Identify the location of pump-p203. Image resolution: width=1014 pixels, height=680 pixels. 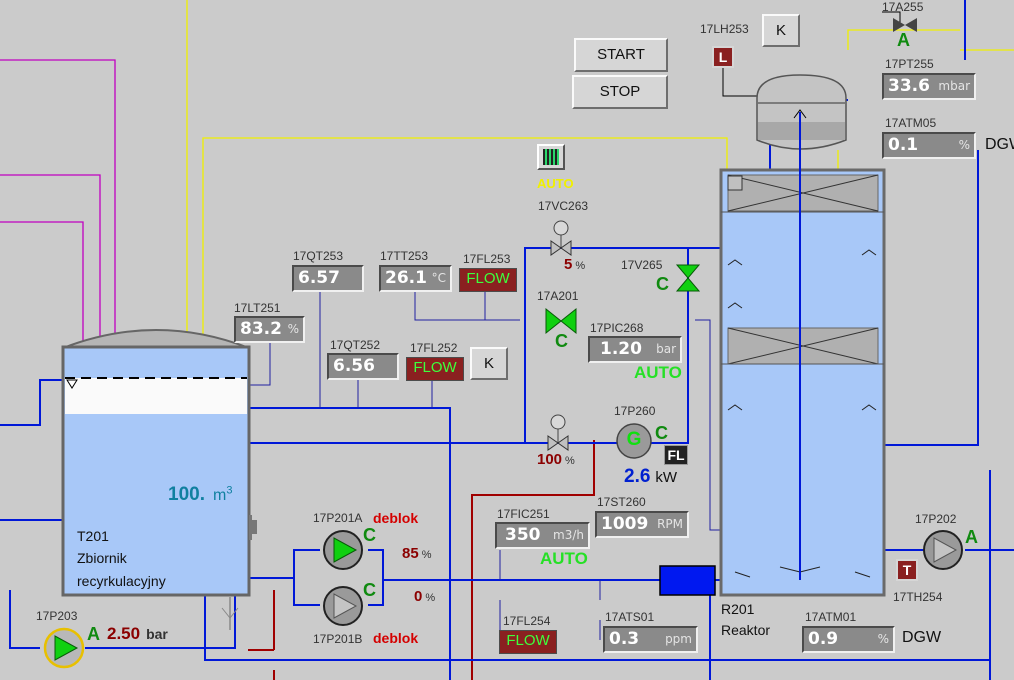
(64, 648).